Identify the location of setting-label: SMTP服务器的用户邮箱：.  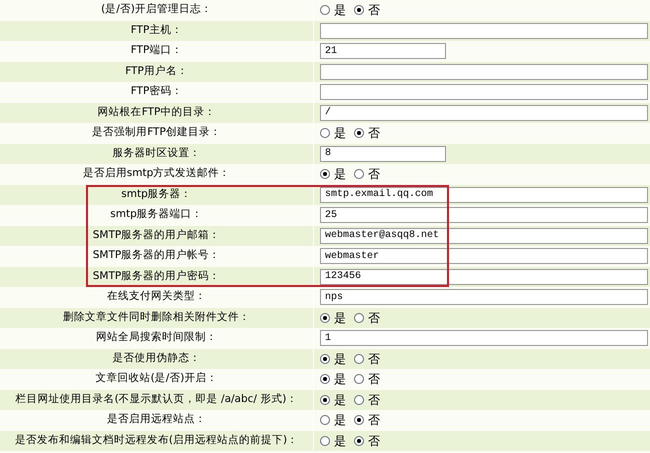
(156, 235).